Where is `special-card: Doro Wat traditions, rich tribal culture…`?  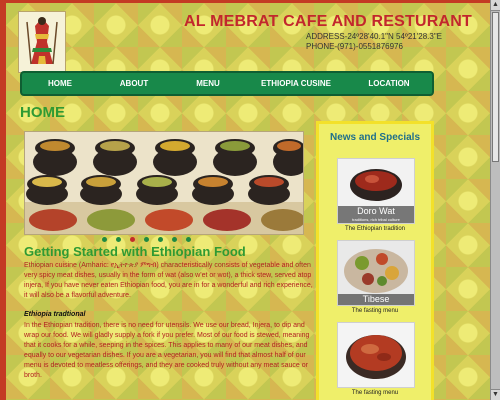
special-card: Doro Wat traditions, rich tribal culture… is located at coordinates (377, 195).